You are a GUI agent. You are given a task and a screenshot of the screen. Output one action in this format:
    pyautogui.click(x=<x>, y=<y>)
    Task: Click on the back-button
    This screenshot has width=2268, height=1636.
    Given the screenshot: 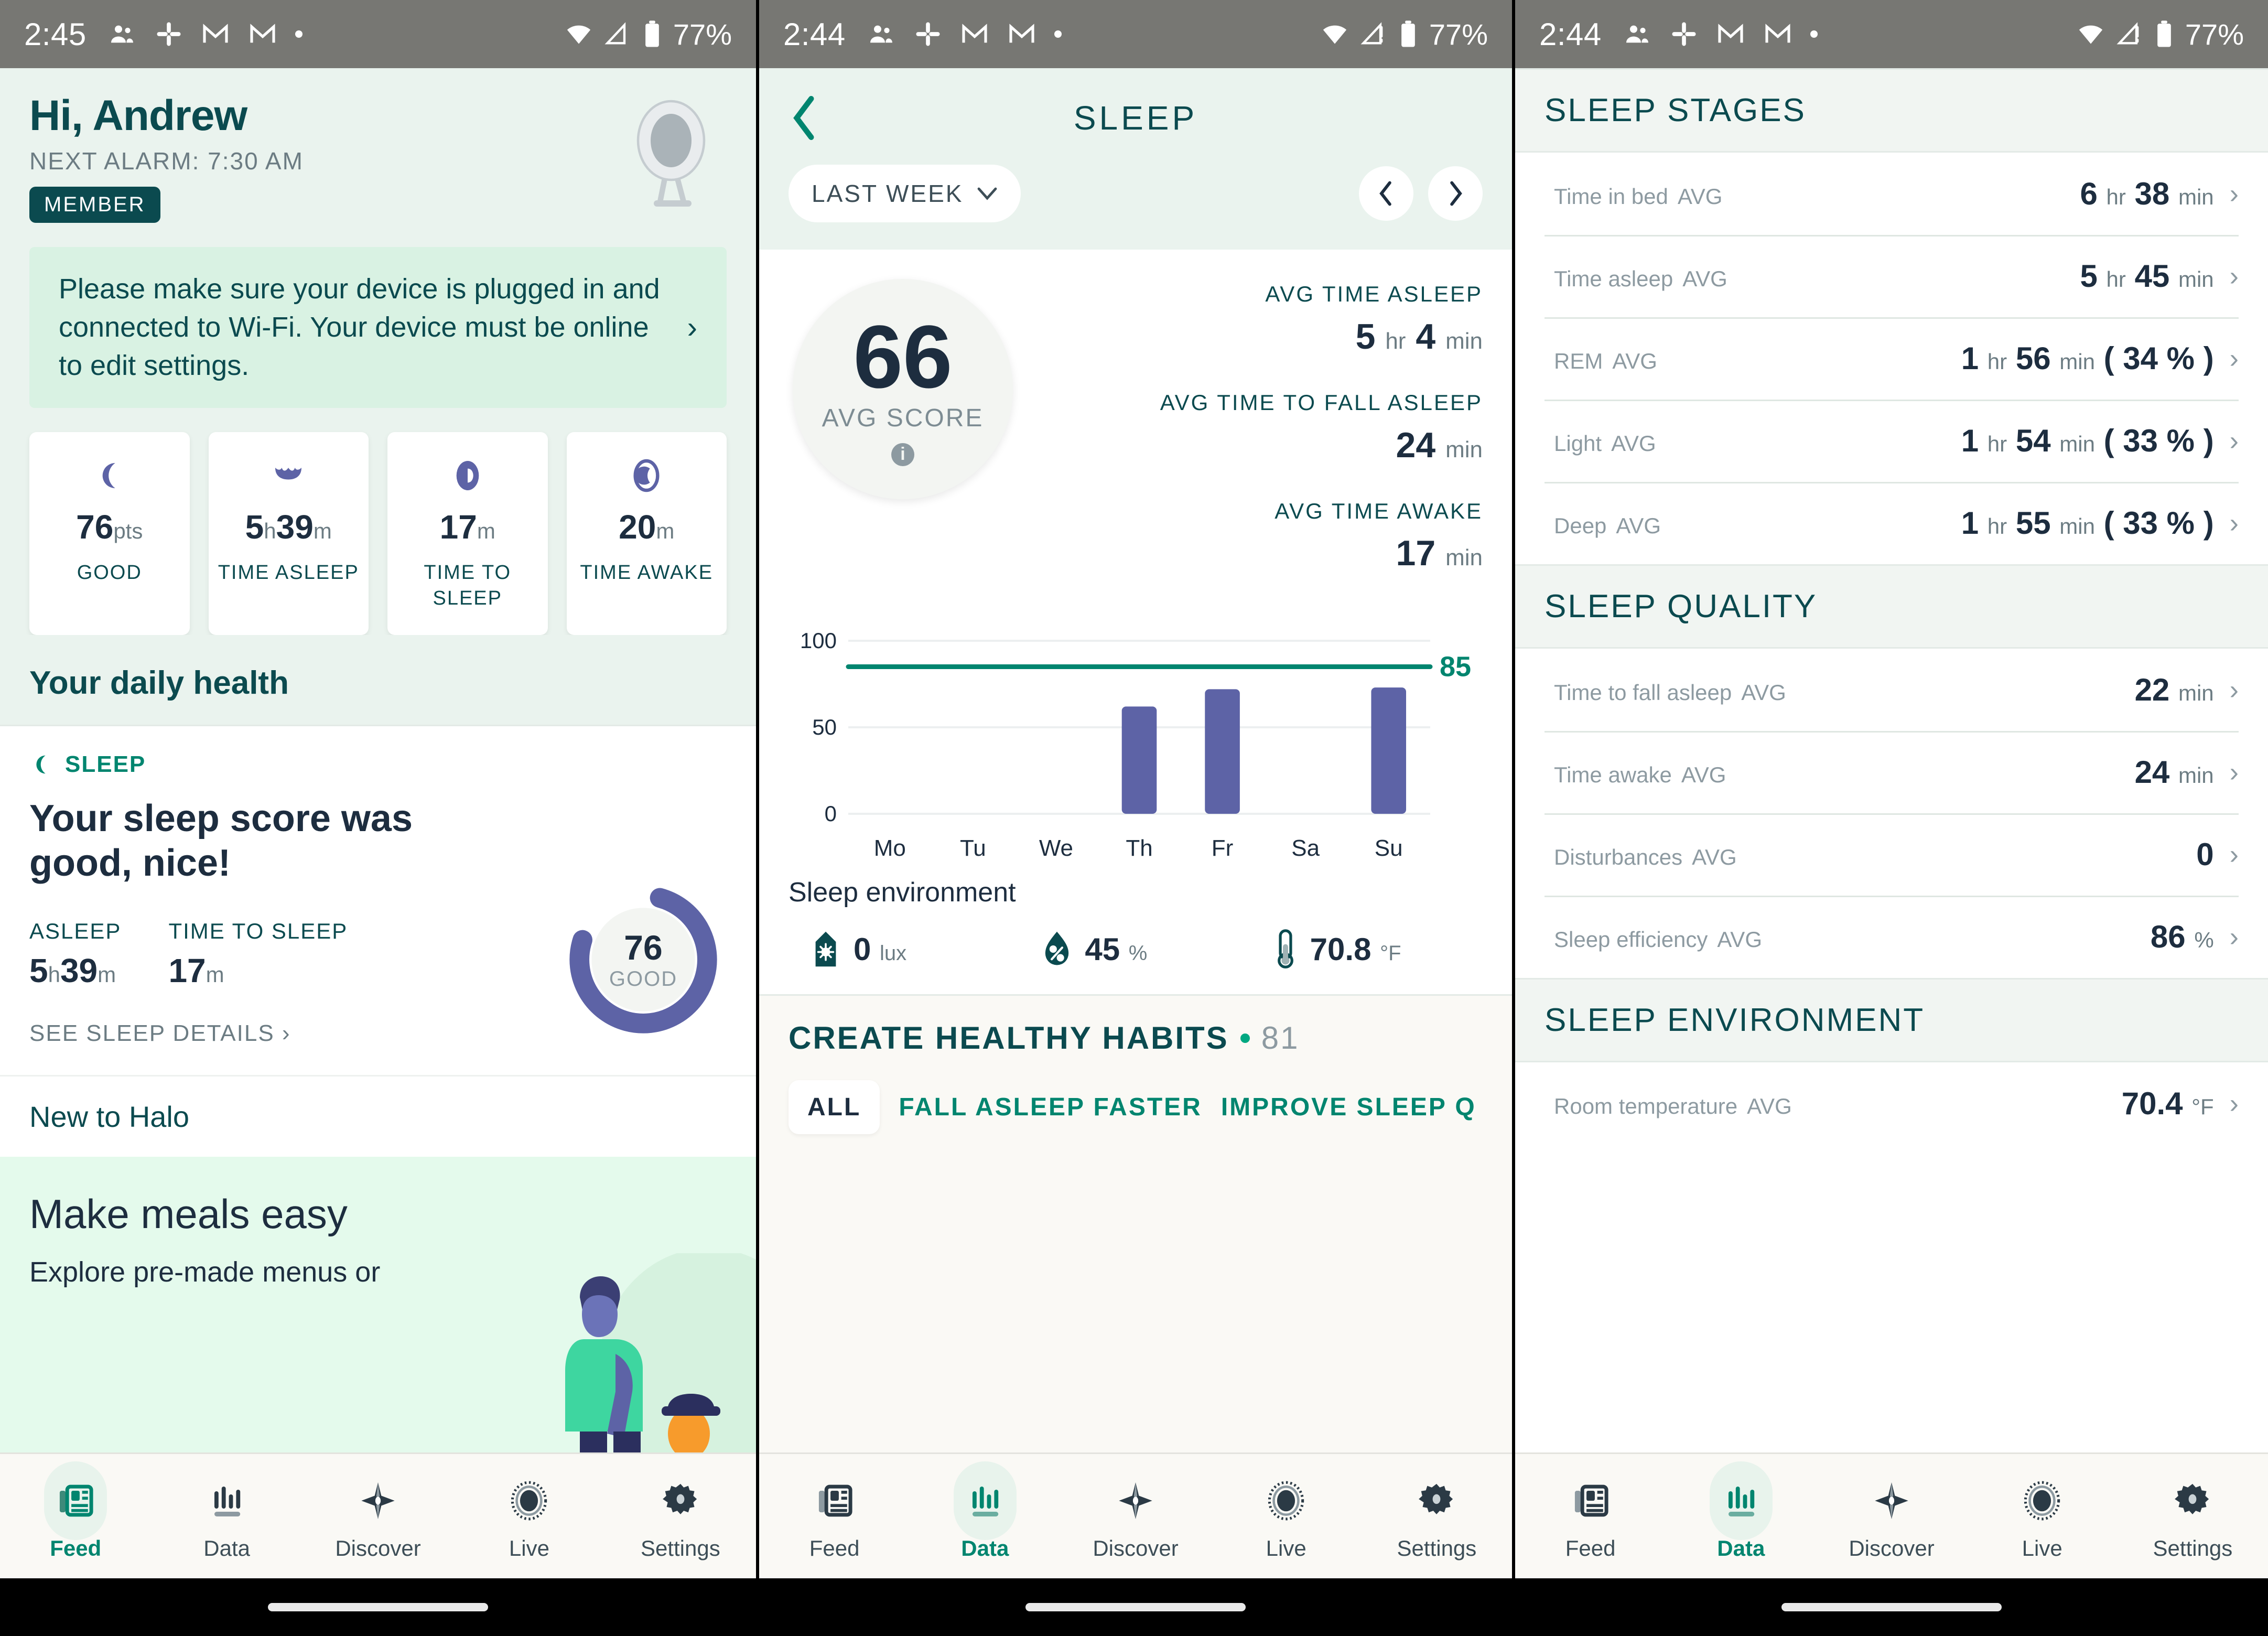 What is the action you would take?
    pyautogui.click(x=805, y=118)
    